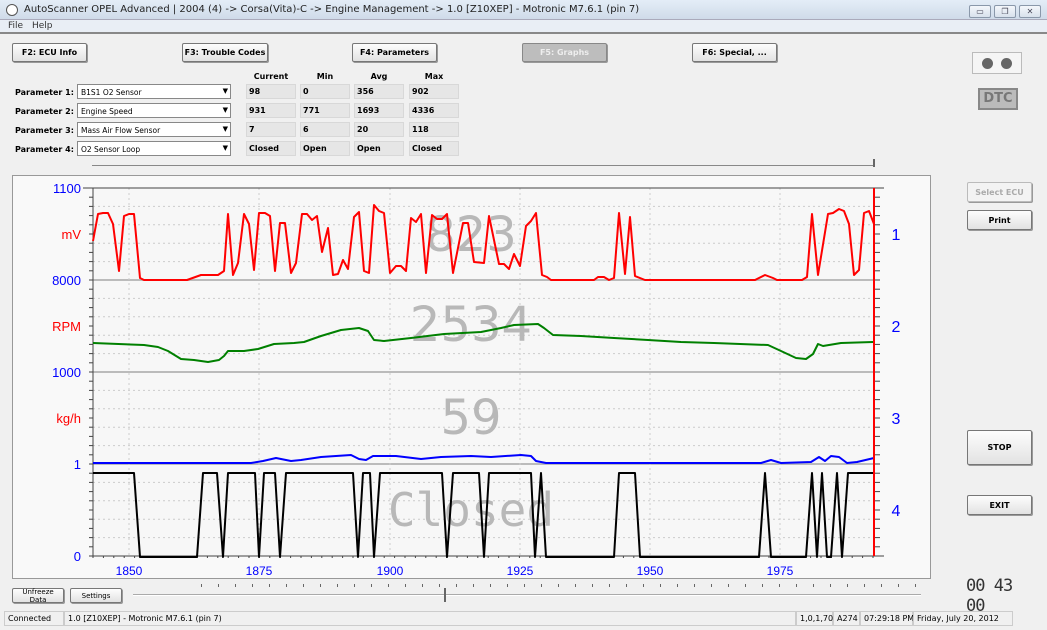 The image size is (1047, 630). Describe the element at coordinates (999, 447) in the screenshot. I see `stop-button: STOP` at that location.